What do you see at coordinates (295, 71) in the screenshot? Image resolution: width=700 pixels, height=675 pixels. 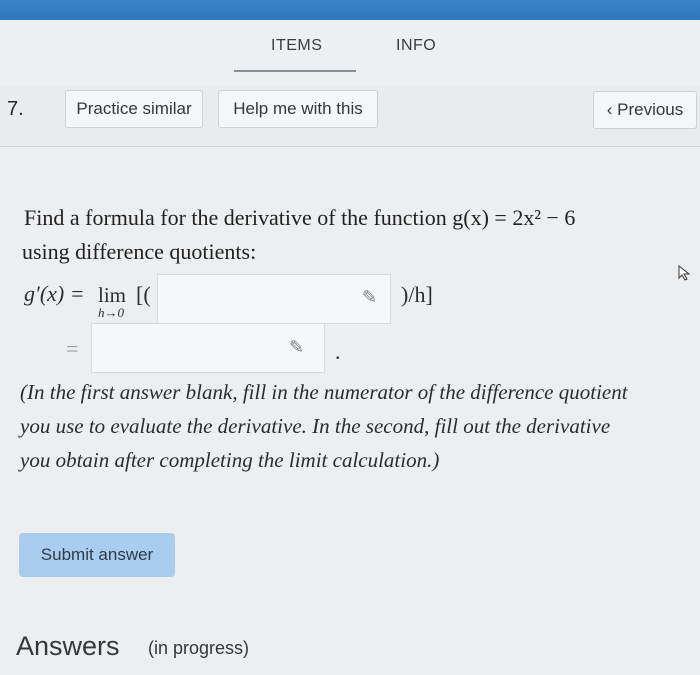 I see `active-tab-indicator` at bounding box center [295, 71].